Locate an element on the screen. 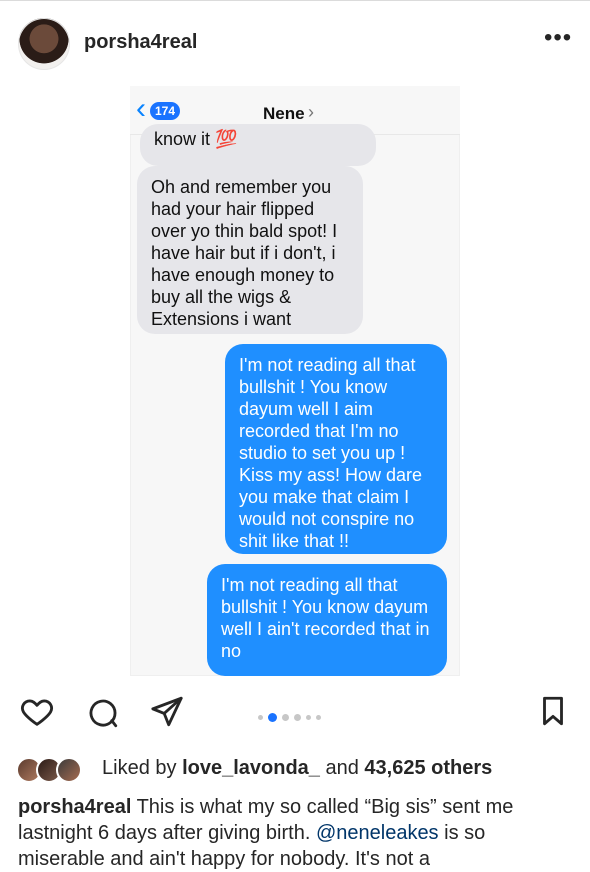 The width and height of the screenshot is (590, 872). carousel-indicator is located at coordinates (289, 717).